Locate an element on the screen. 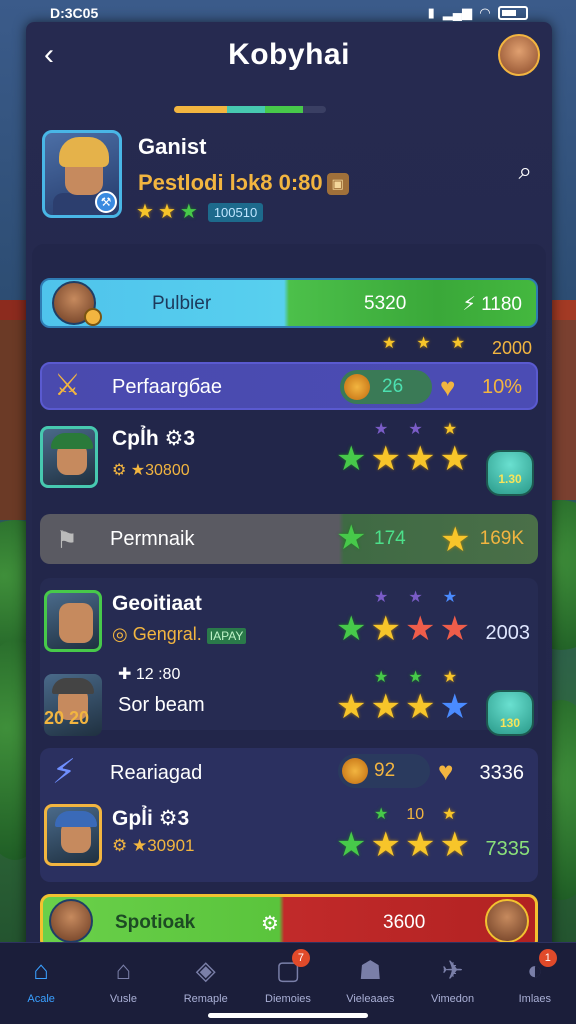 This screenshot has width=576, height=1024. stars-top: ★ 10 ★ is located at coordinates (415, 815).